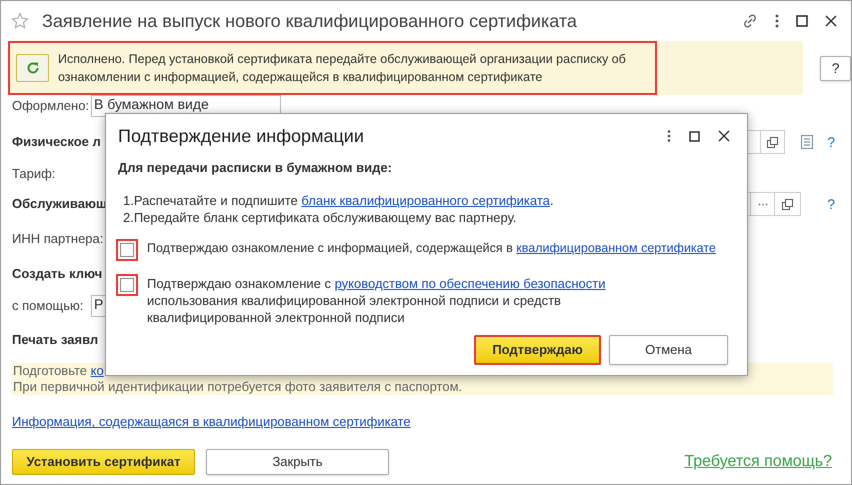 The image size is (852, 485). What do you see at coordinates (807, 142) in the screenshot?
I see `document-icon` at bounding box center [807, 142].